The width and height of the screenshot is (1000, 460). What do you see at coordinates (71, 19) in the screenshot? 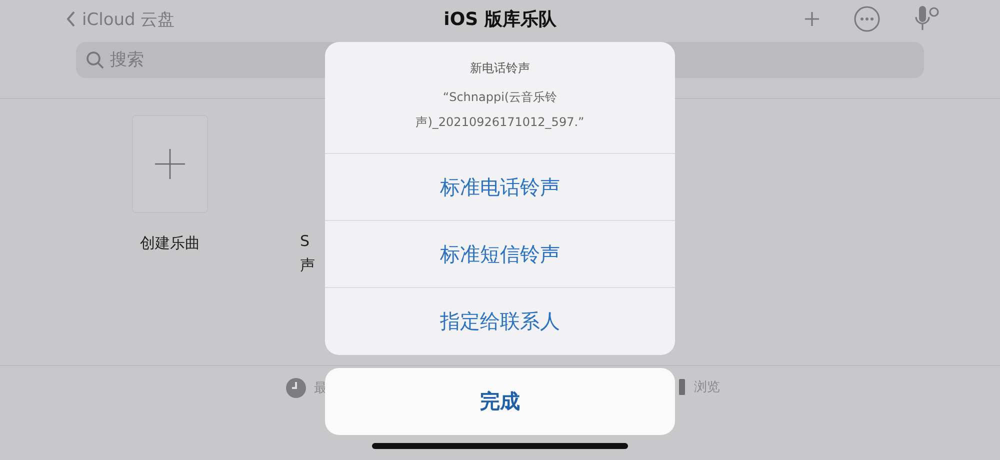
I see `chevron-icon` at bounding box center [71, 19].